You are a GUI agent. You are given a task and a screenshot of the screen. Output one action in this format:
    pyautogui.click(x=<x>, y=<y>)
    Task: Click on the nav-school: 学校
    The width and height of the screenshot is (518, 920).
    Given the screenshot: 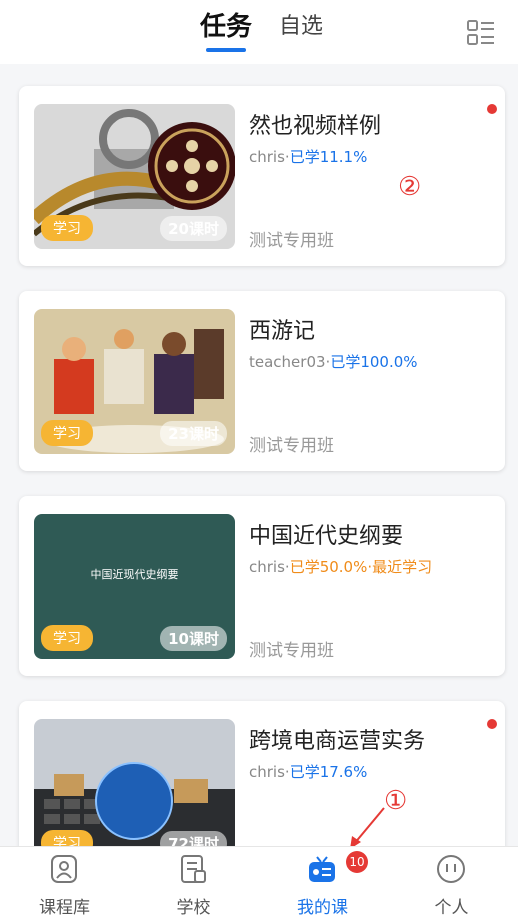 What is the action you would take?
    pyautogui.click(x=193, y=883)
    